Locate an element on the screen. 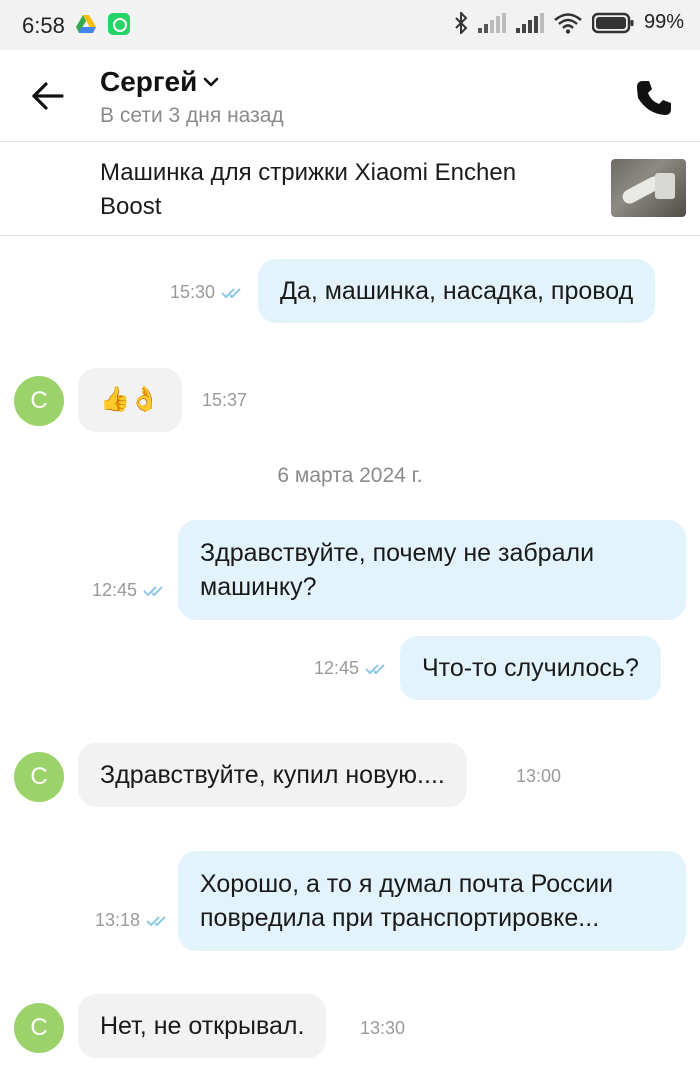 This screenshot has height=1080, width=700. listing-banner: Машинка для стрижки Xiaomi Enchen Boost is located at coordinates (350, 189).